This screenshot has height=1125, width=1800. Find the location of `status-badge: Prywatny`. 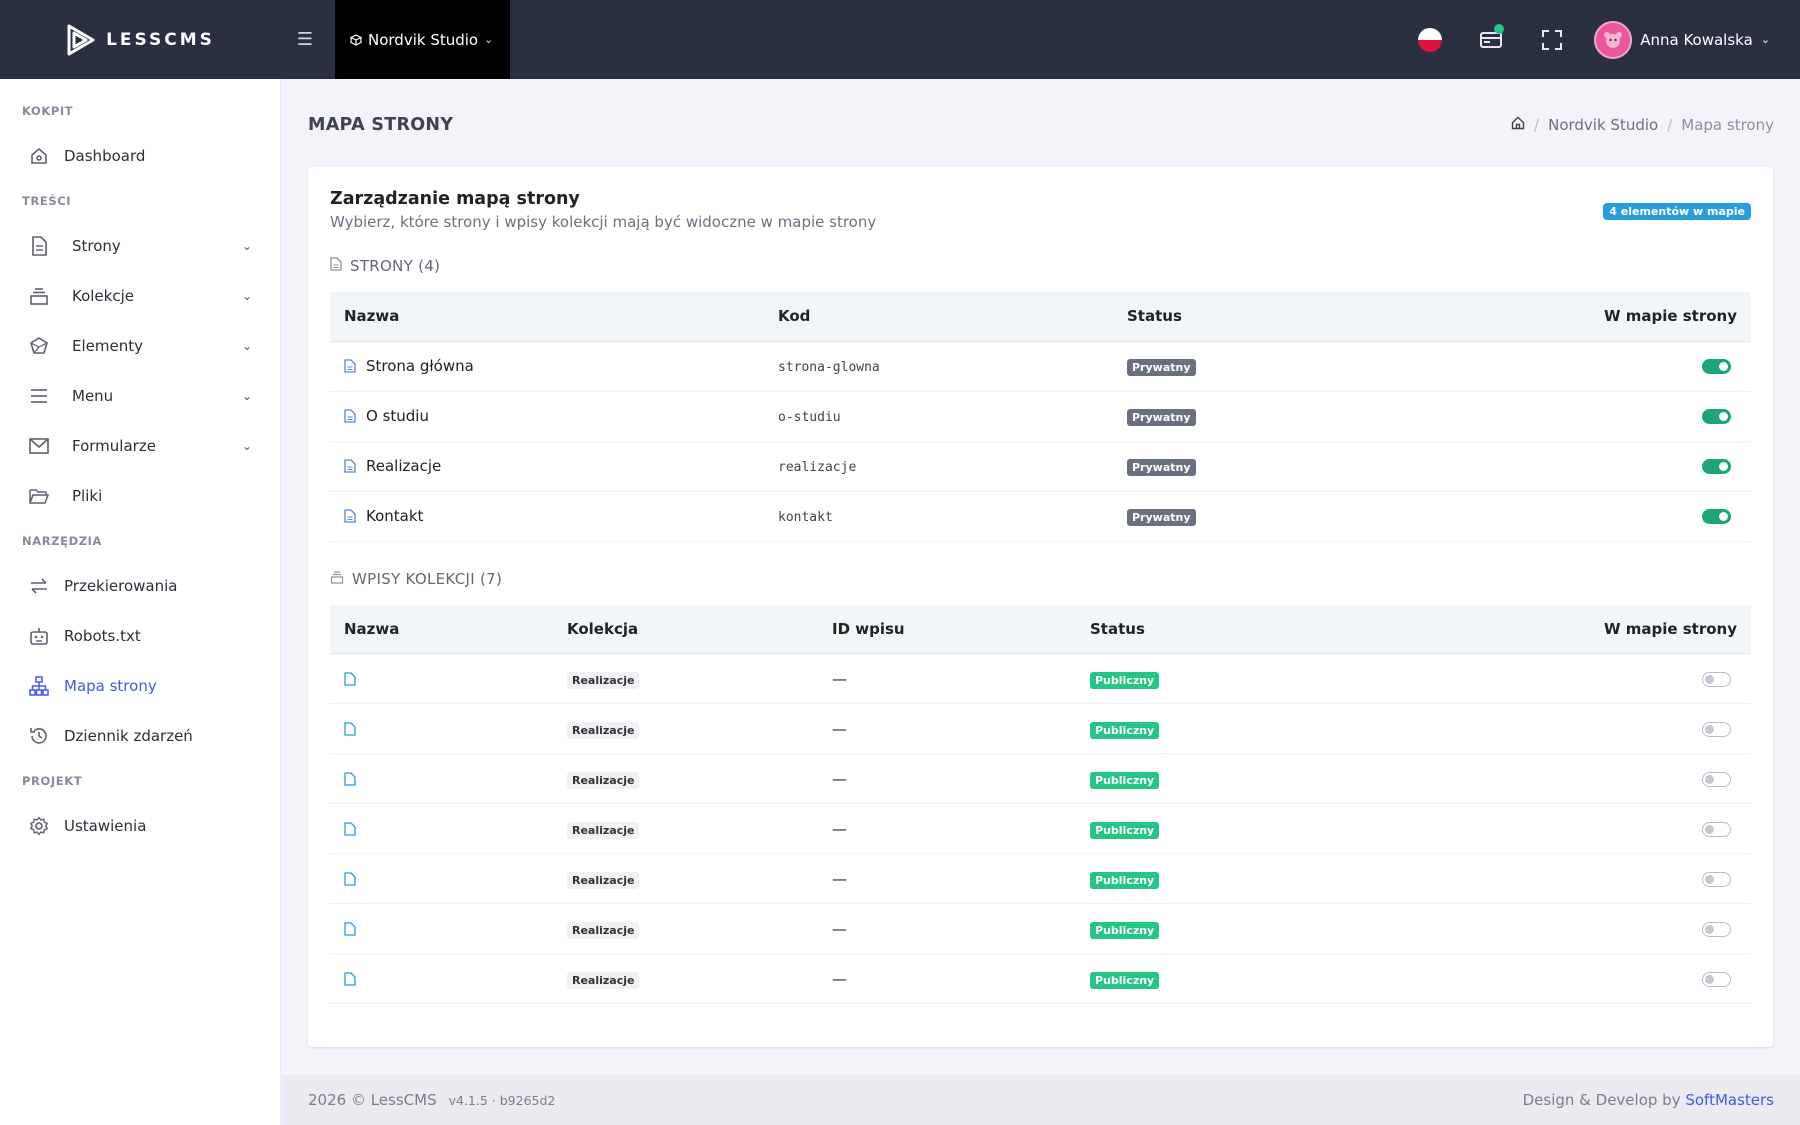

status-badge: Prywatny is located at coordinates (1161, 417).